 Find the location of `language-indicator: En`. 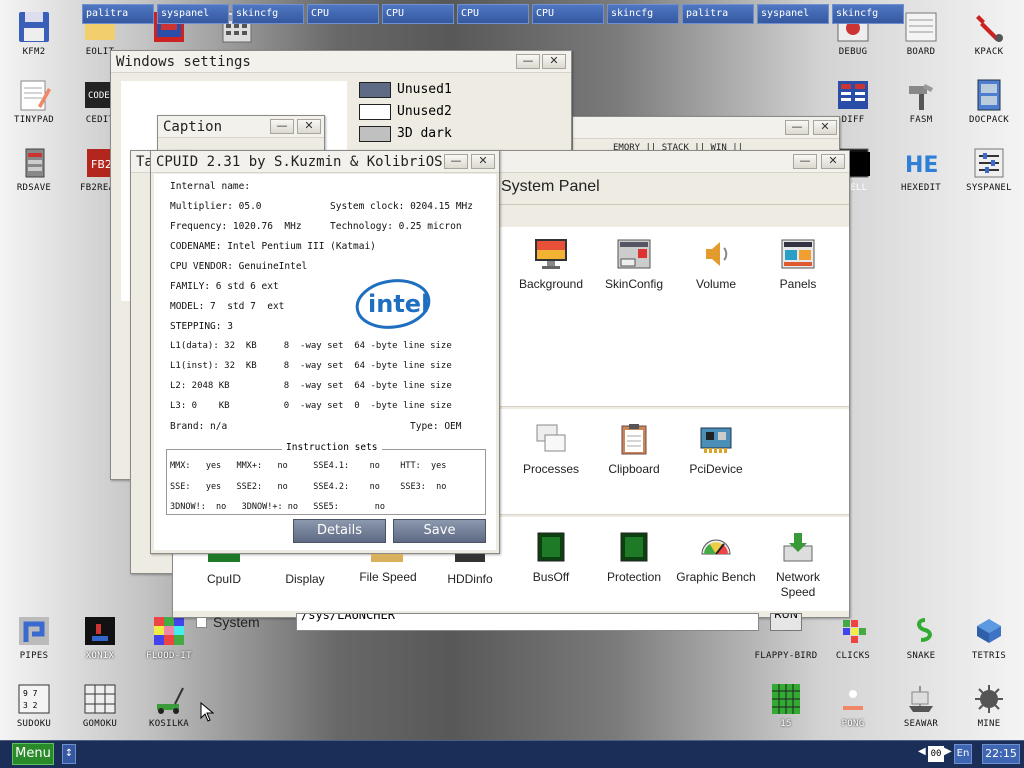

language-indicator: En is located at coordinates (963, 754).